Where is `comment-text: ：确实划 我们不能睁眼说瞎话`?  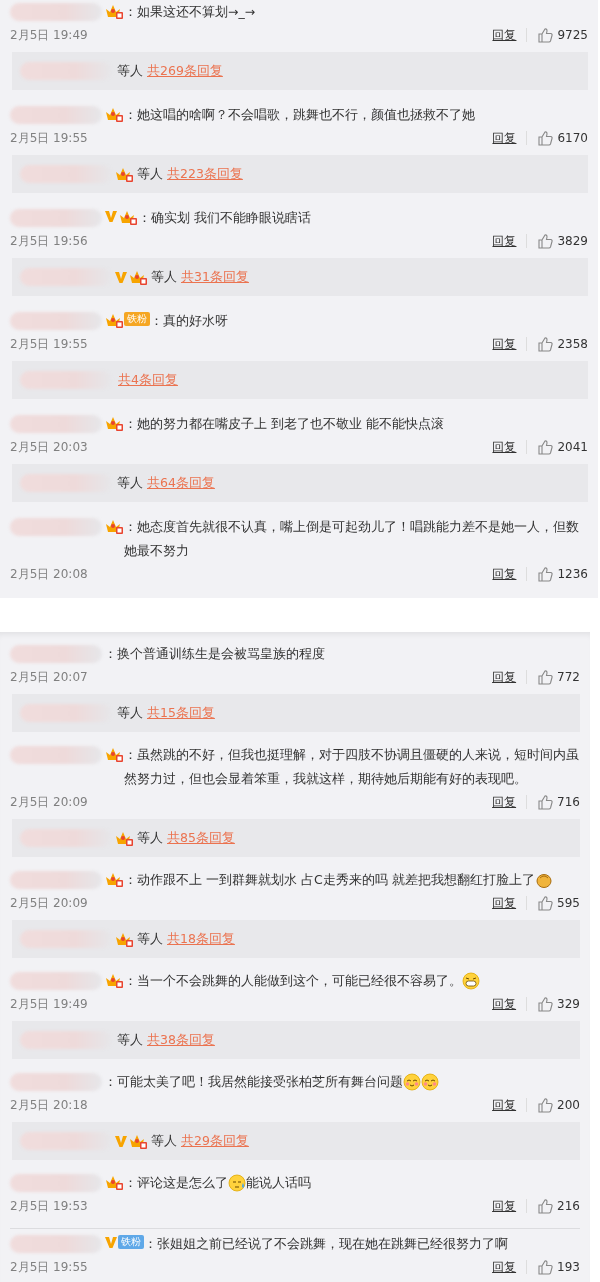
comment-text: ：确实划 我们不能睁眼说瞎话 is located at coordinates (224, 218).